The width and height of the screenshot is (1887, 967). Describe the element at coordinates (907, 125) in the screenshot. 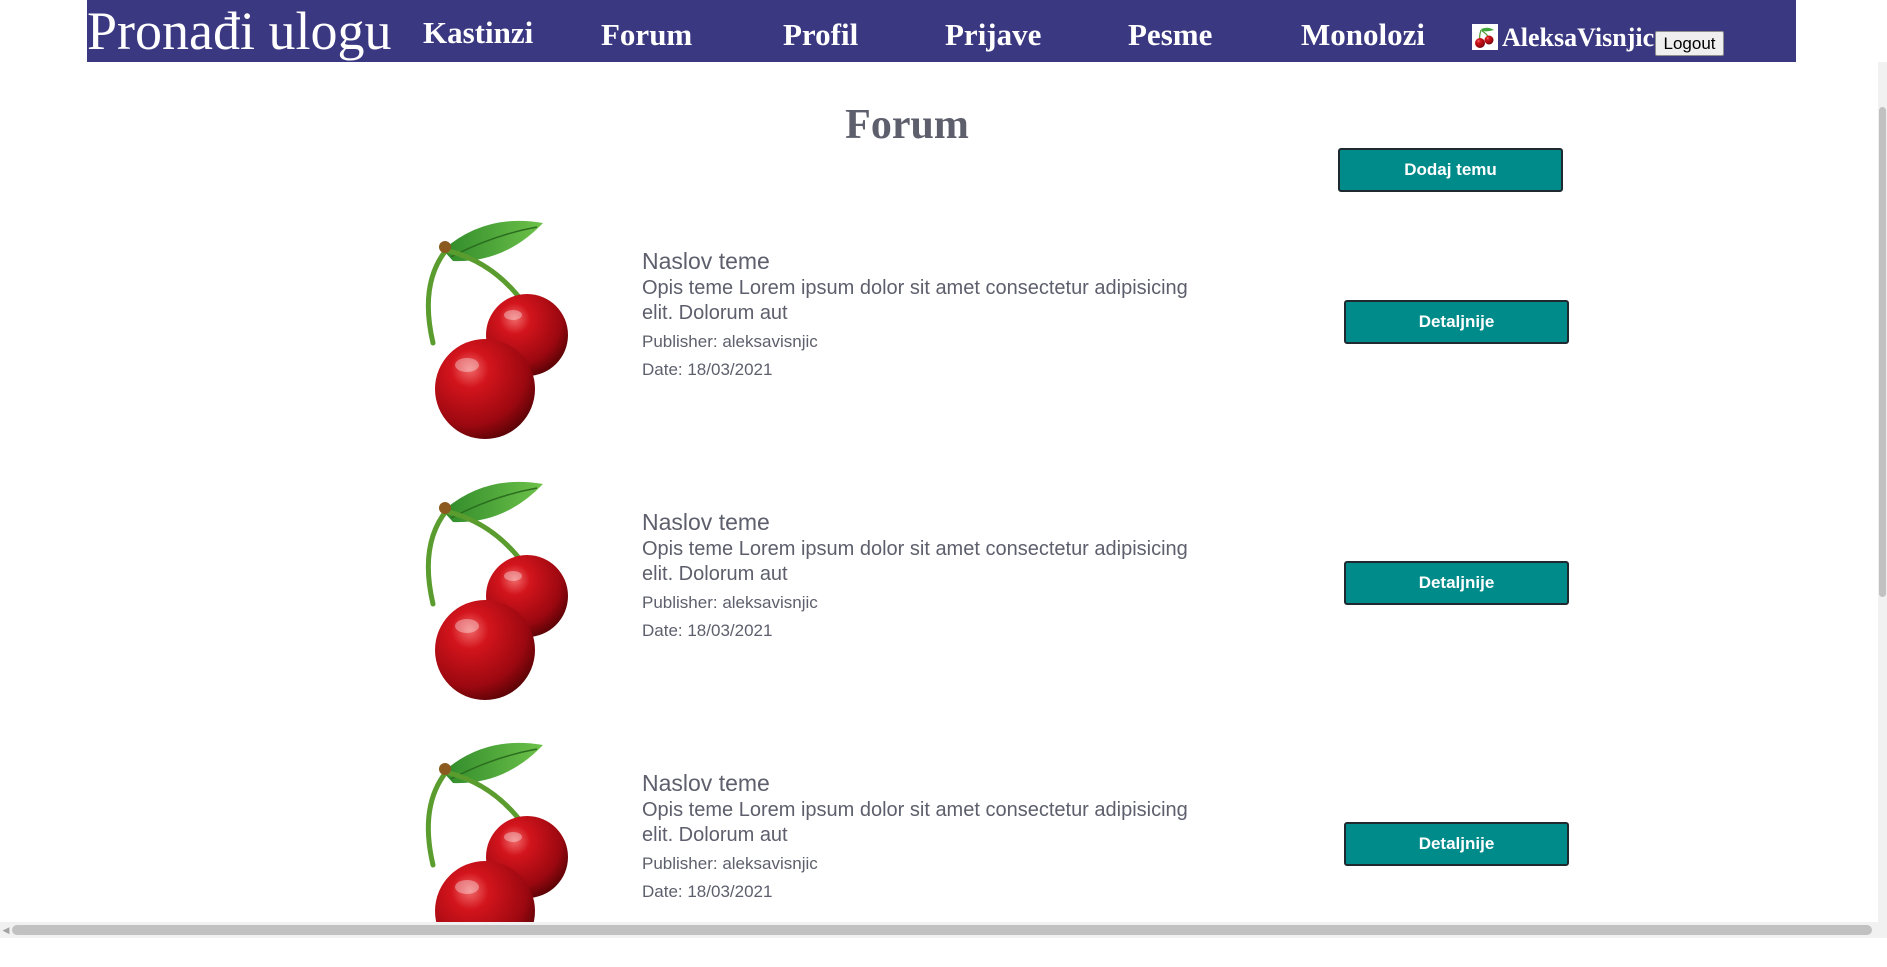

I see `page-title: Forum` at that location.